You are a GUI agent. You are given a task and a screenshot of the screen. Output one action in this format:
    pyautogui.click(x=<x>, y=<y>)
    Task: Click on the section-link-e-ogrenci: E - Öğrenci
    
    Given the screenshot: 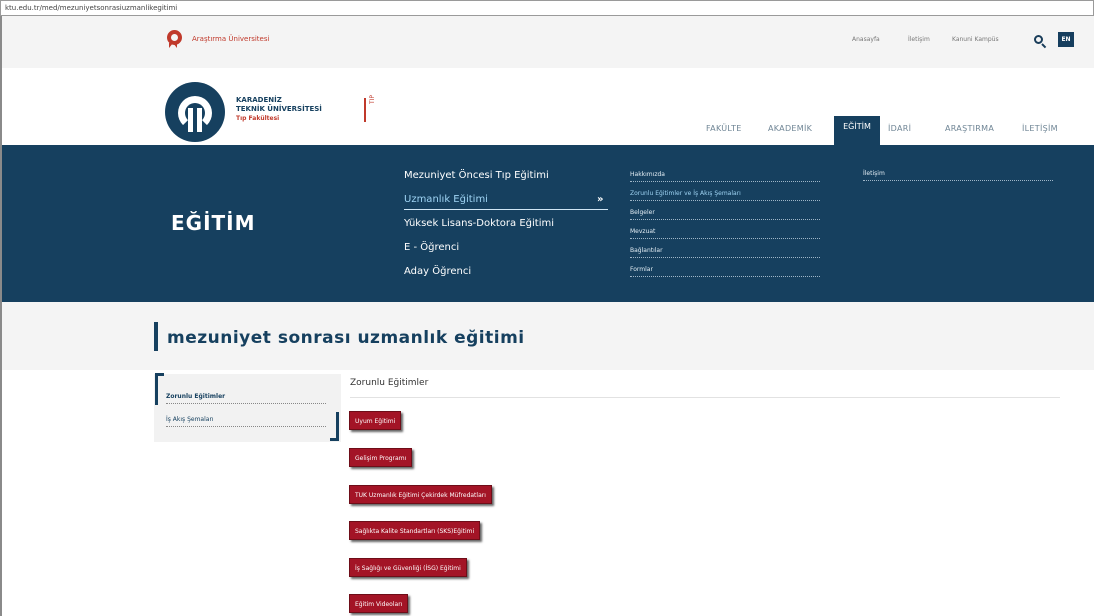 What is the action you would take?
    pyautogui.click(x=431, y=247)
    